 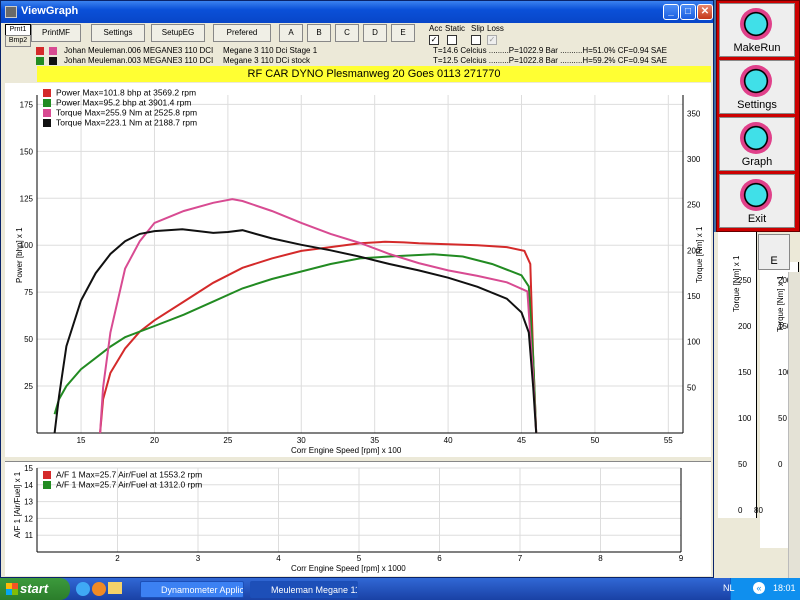 What do you see at coordinates (740, 510) in the screenshot?
I see `background-tick-label: 0` at bounding box center [740, 510].